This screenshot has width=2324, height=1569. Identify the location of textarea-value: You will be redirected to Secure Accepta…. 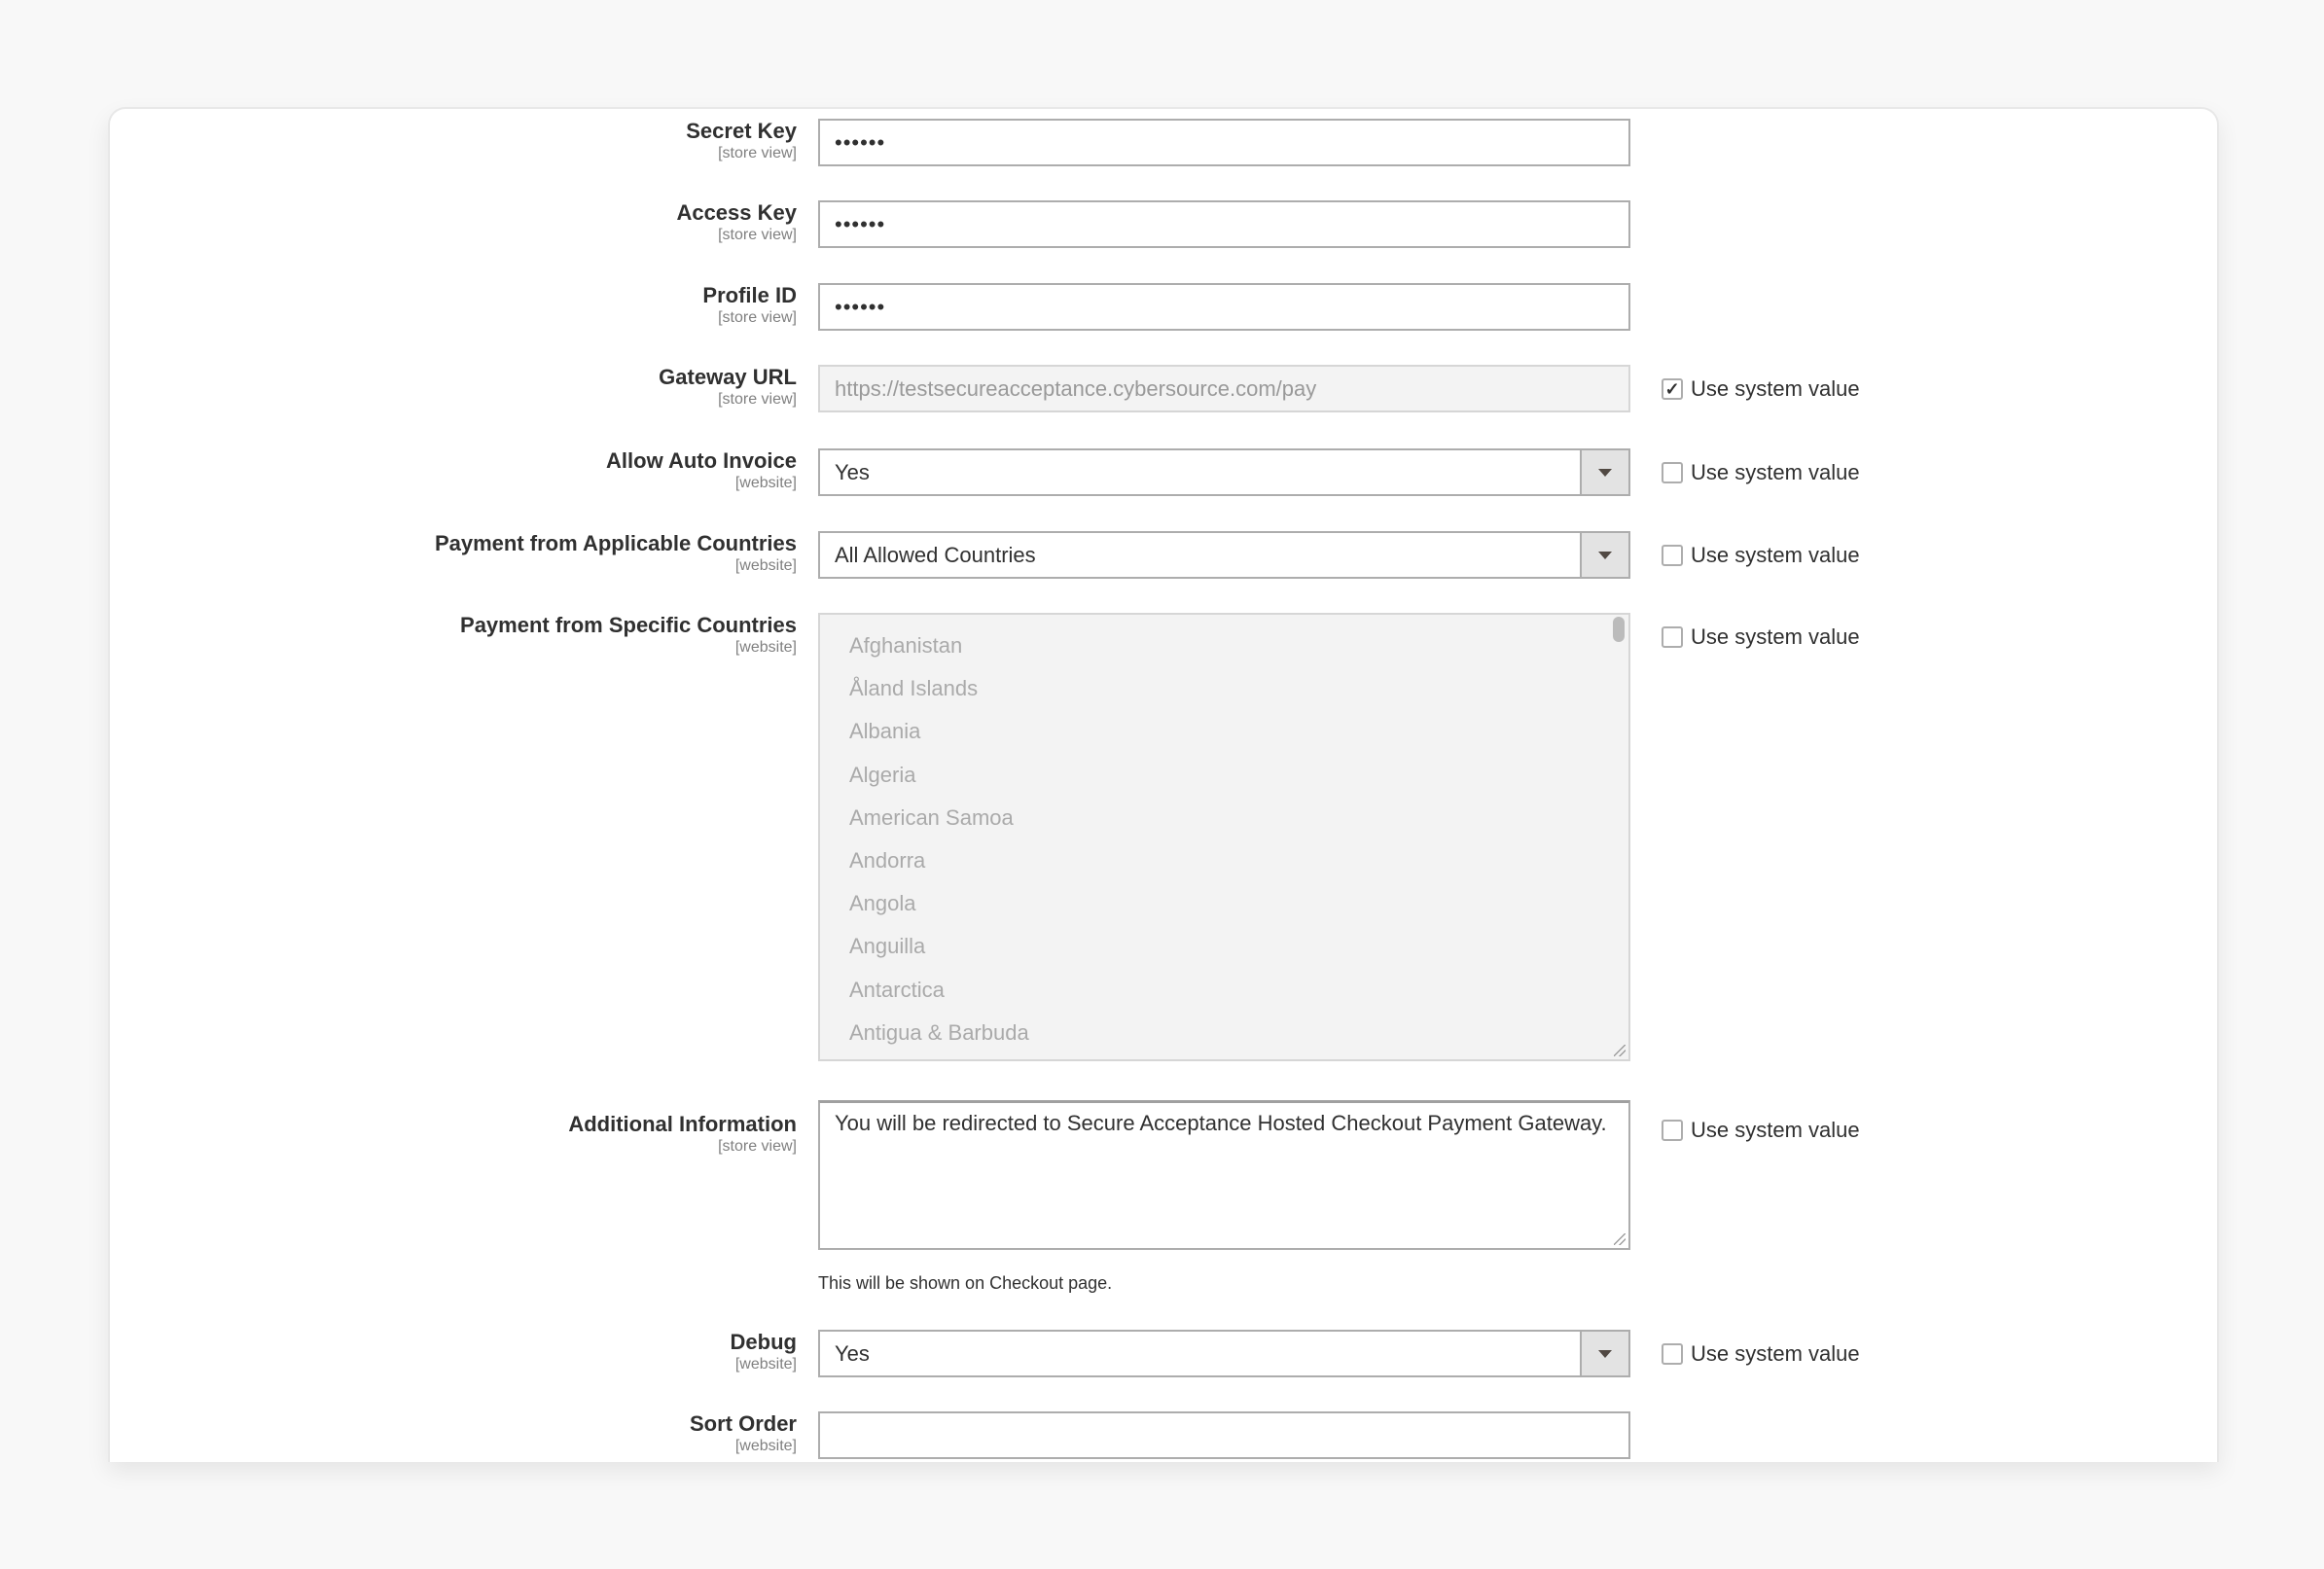
(1221, 1123).